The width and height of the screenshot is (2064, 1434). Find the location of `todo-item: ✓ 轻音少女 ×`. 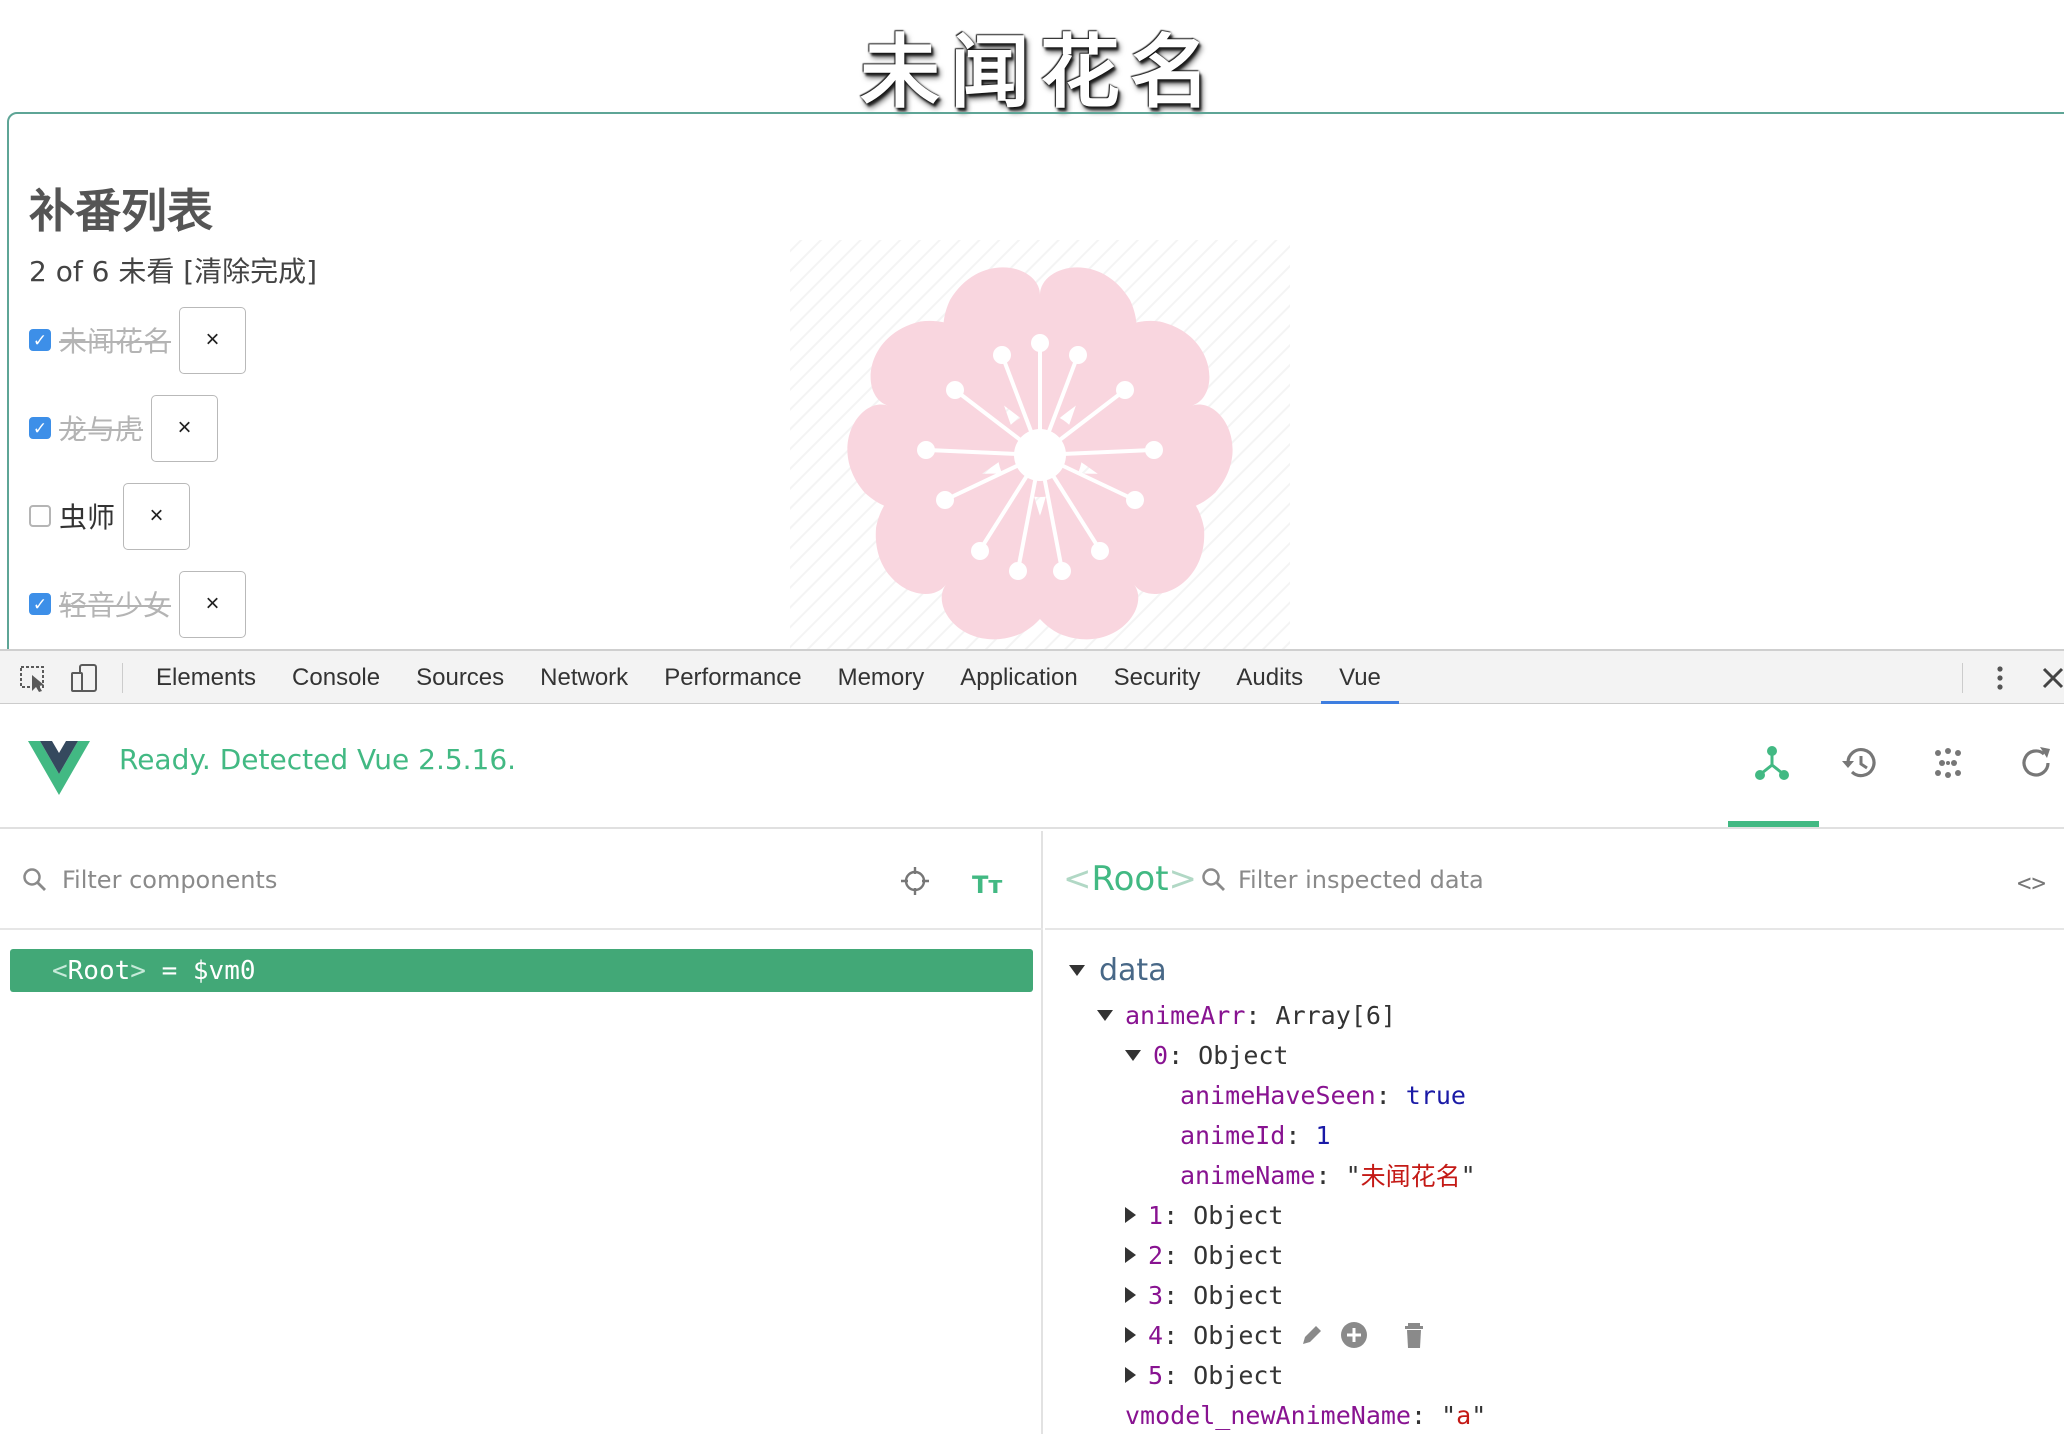

todo-item: ✓ 轻音少女 × is located at coordinates (138, 604).